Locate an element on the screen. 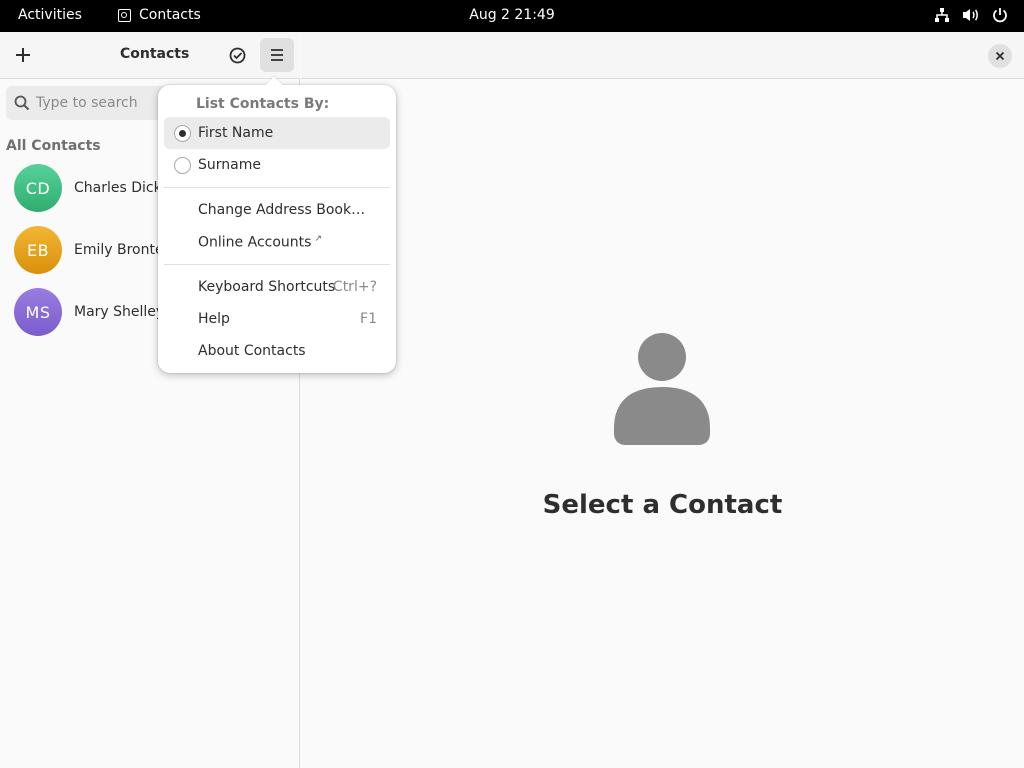  close-window-button is located at coordinates (1000, 56).